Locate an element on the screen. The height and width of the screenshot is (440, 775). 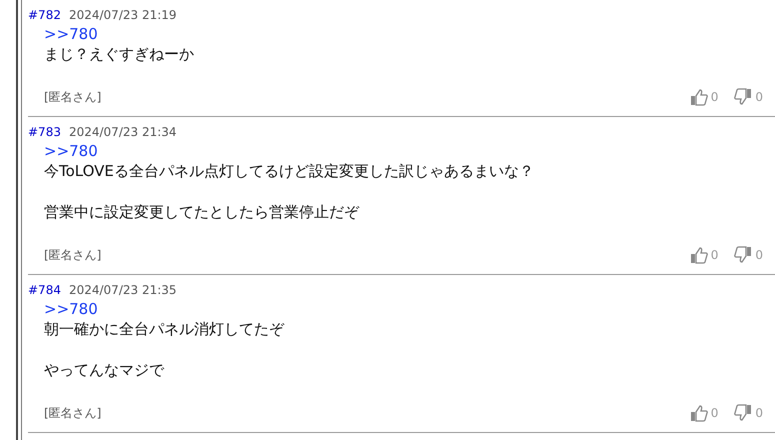
post-date: 2024/07/23 21:34 is located at coordinates (122, 132).